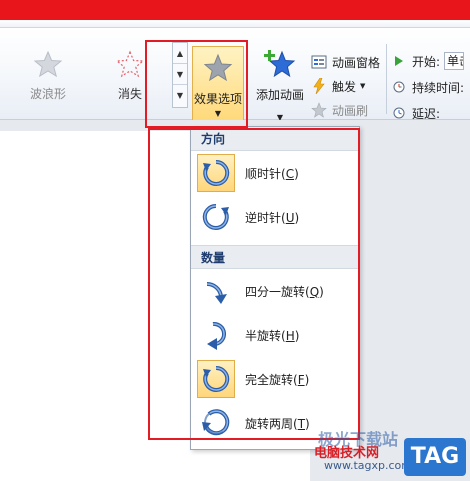 The height and width of the screenshot is (481, 470). I want to click on trigger-button: 触发 ▼, so click(348, 86).